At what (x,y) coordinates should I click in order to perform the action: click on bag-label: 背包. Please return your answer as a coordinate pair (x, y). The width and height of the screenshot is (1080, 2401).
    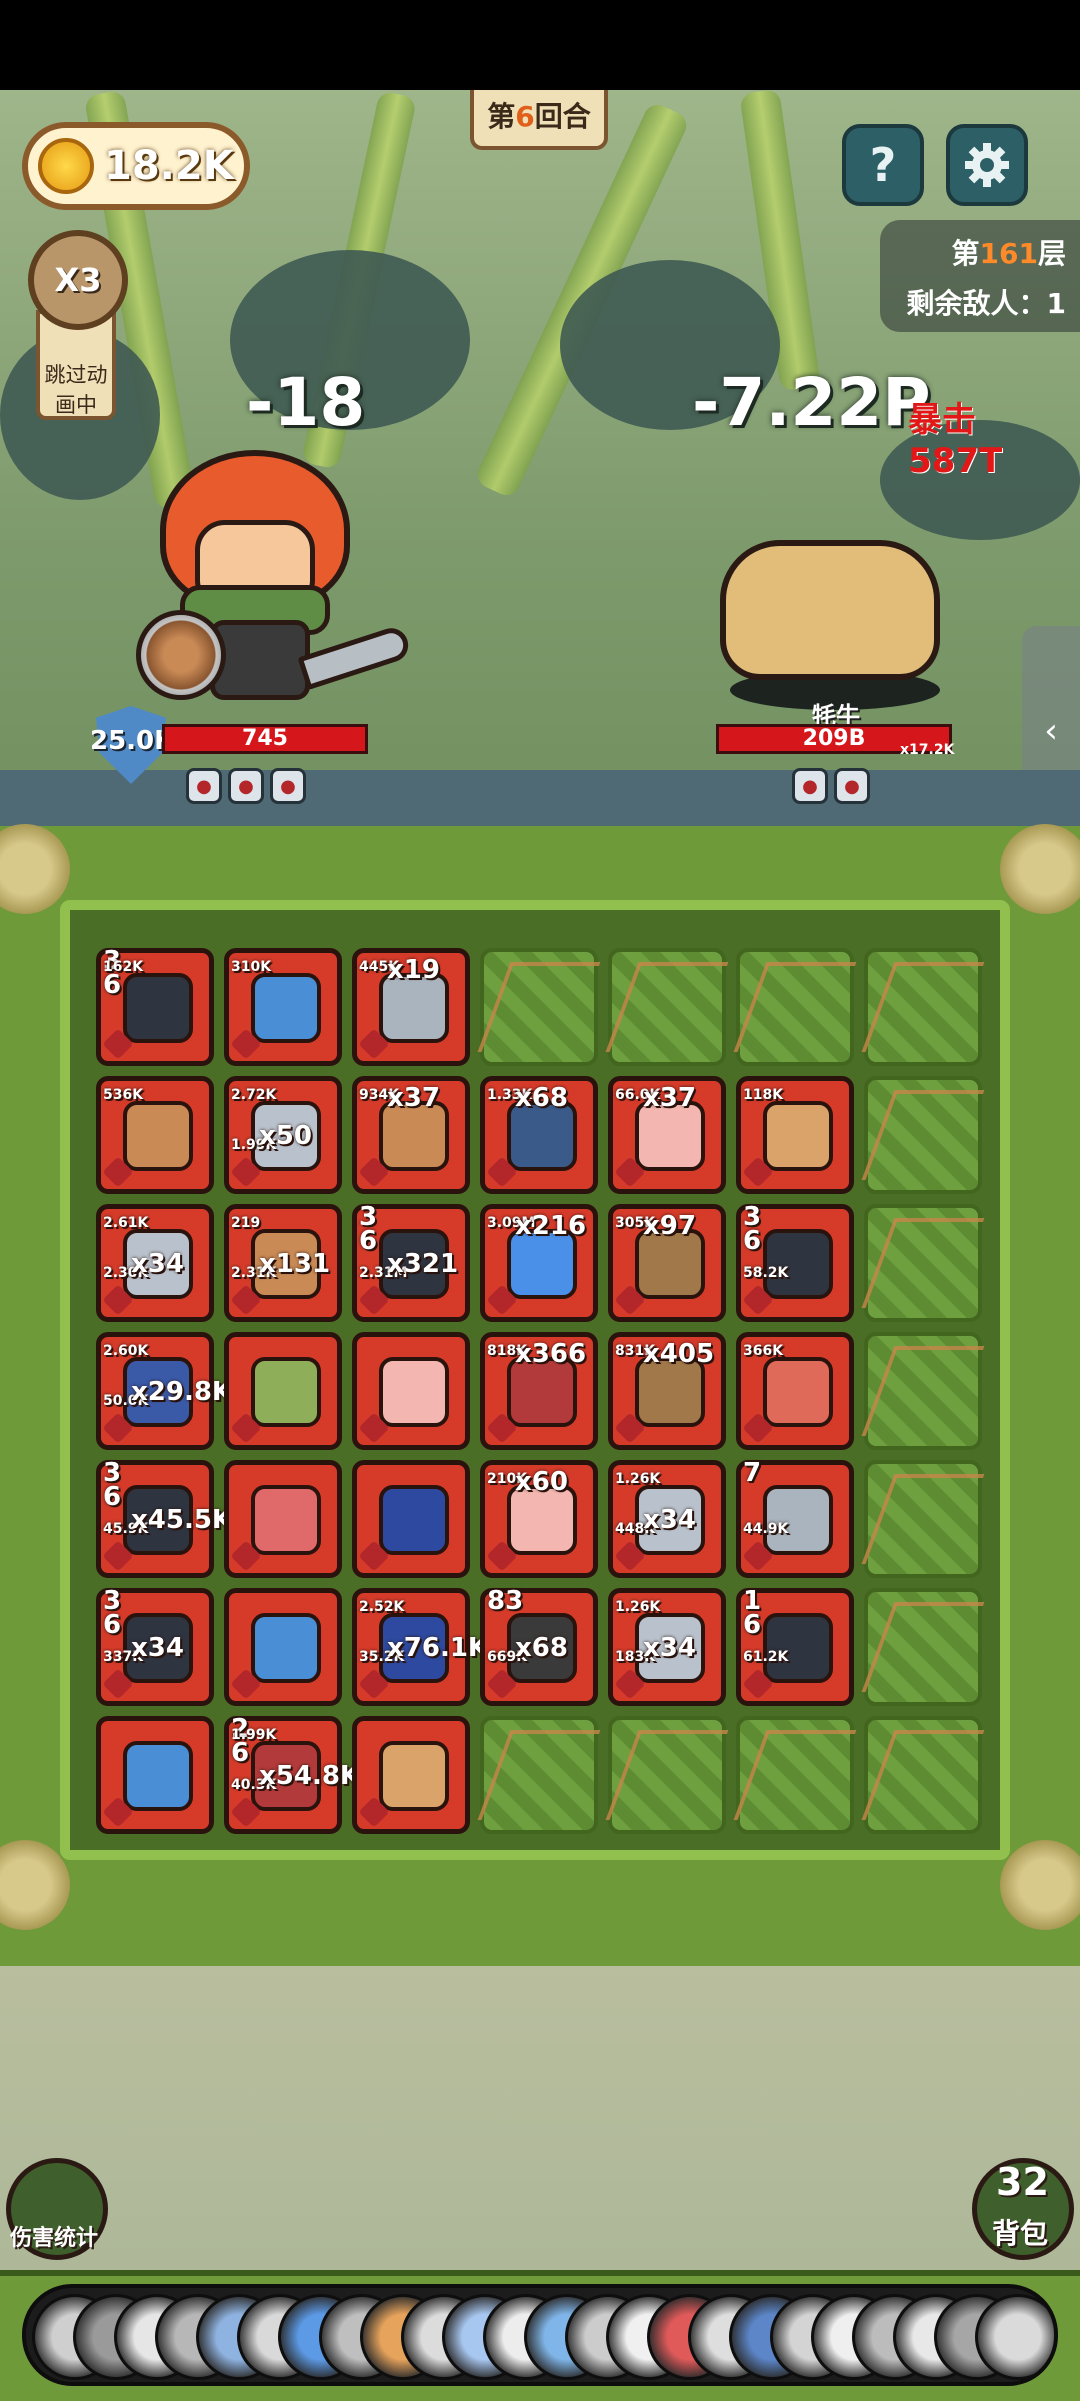
    Looking at the image, I should click on (1020, 2233).